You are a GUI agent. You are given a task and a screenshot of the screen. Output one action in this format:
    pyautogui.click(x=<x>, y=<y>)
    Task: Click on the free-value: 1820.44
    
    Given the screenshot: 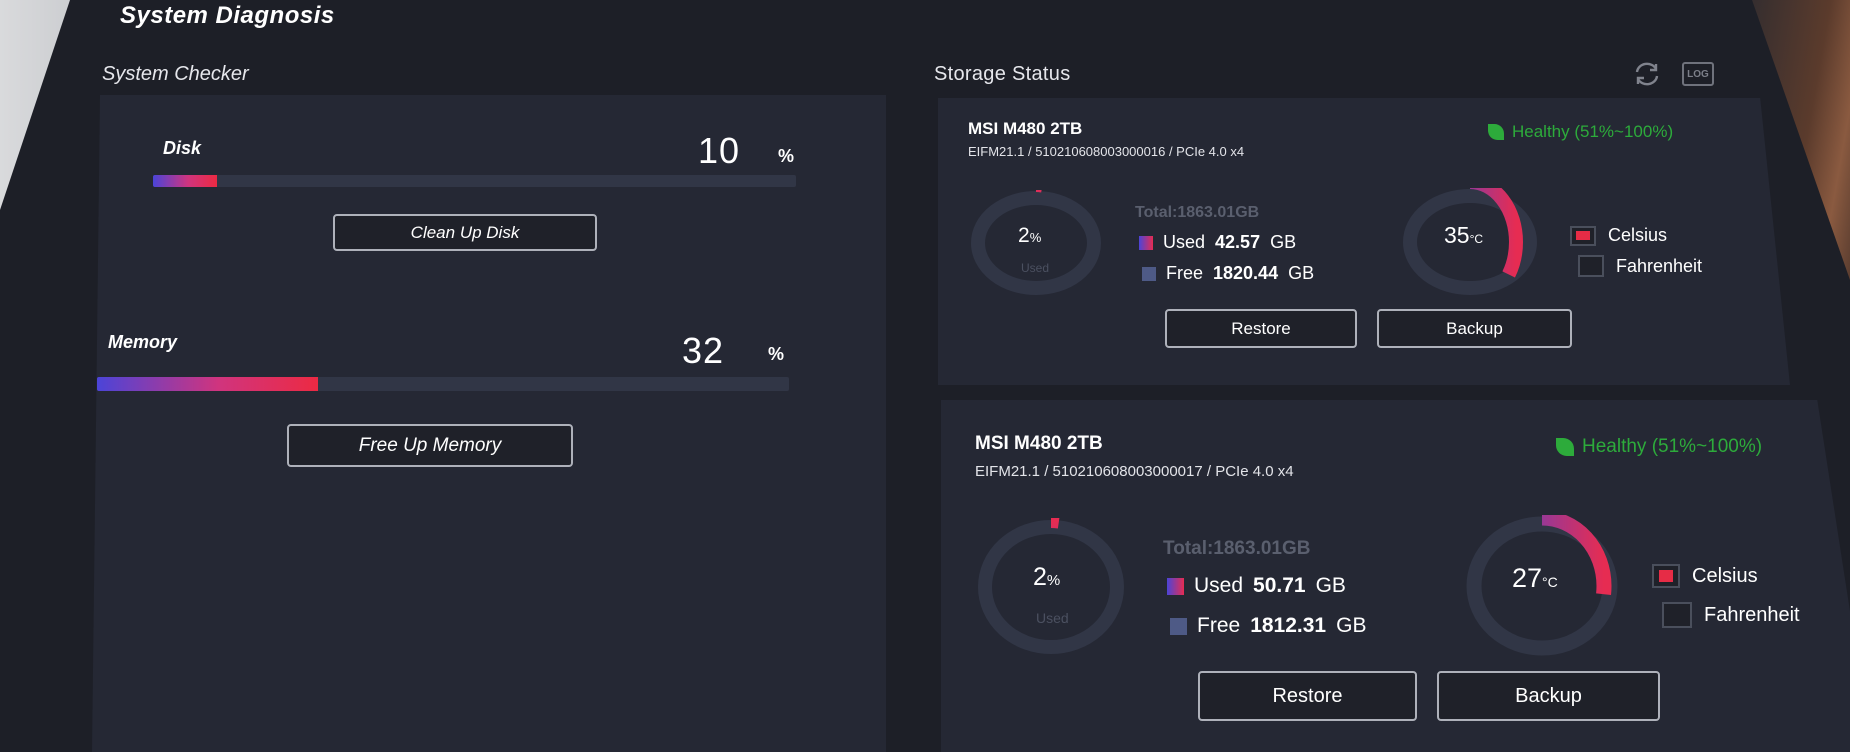 What is the action you would take?
    pyautogui.click(x=1246, y=273)
    